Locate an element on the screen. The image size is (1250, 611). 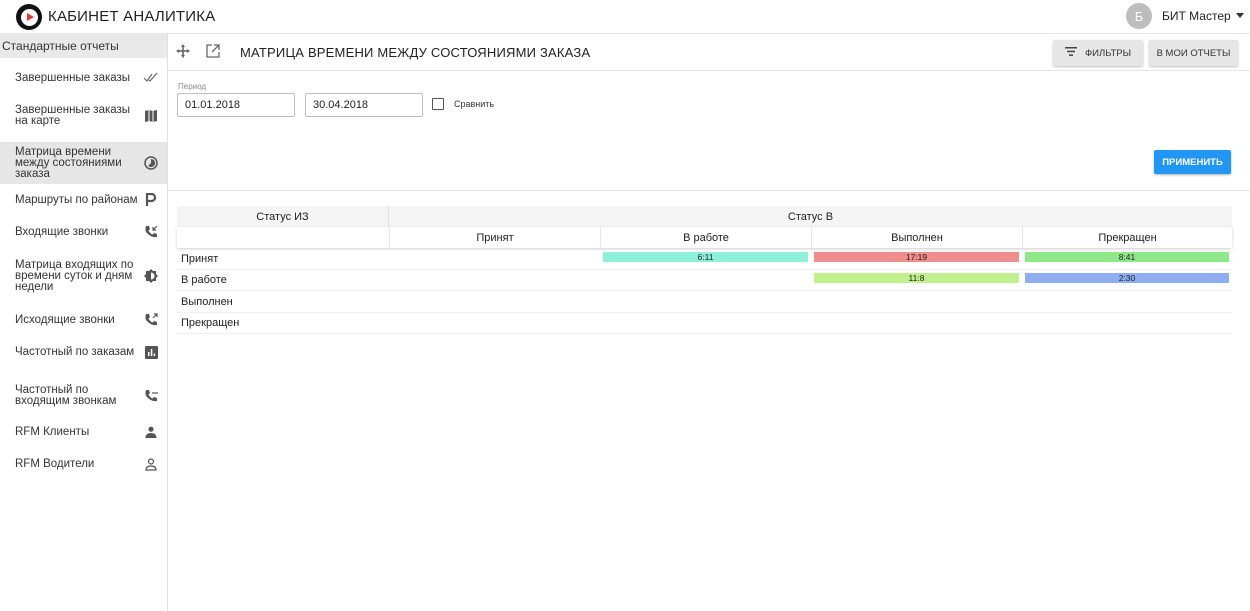
column-header: Выполнен is located at coordinates (916, 237).